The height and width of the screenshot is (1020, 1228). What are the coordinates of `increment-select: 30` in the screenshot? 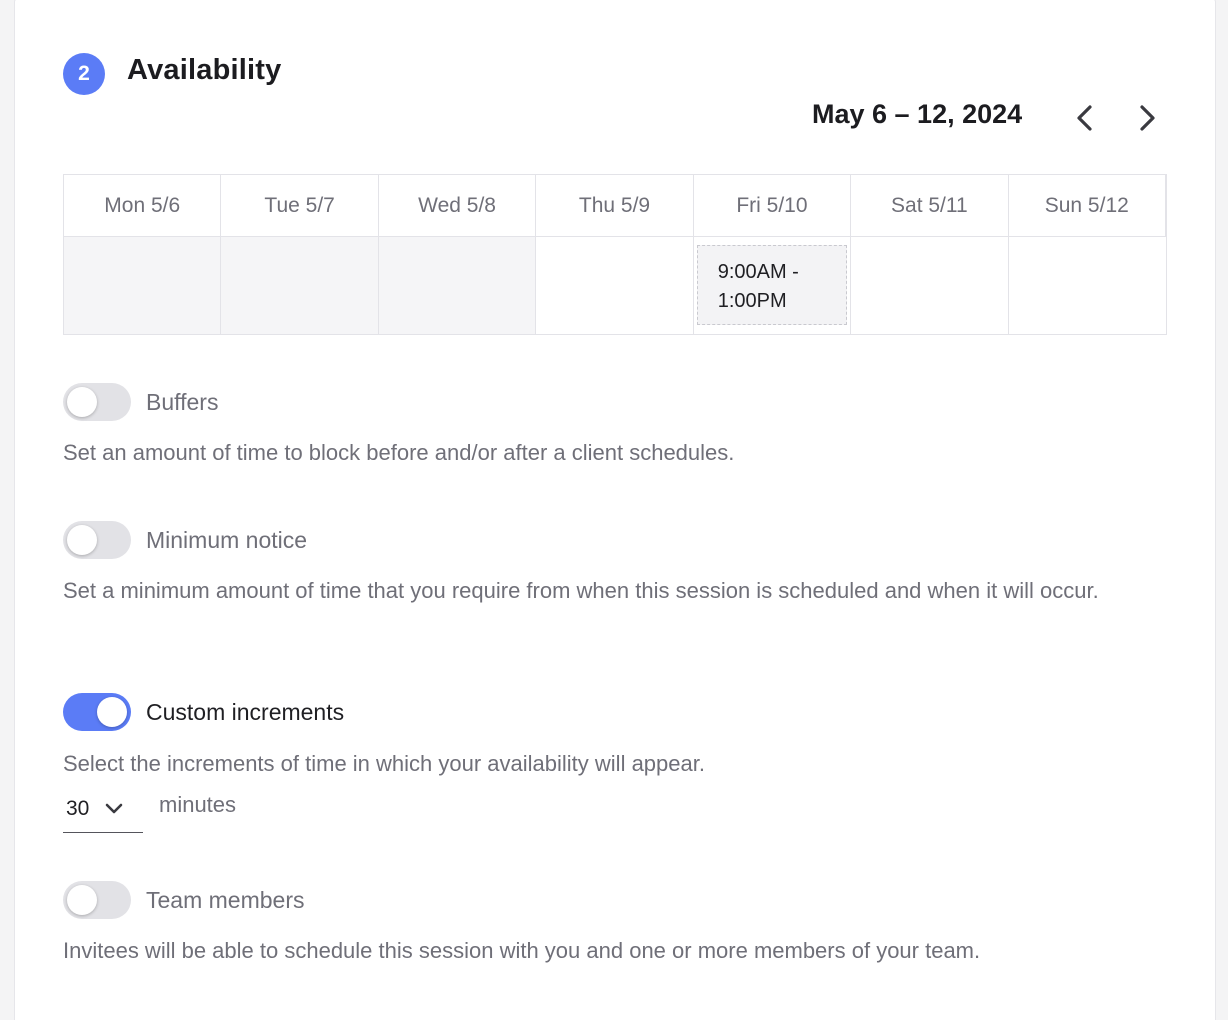 It's located at (103, 809).